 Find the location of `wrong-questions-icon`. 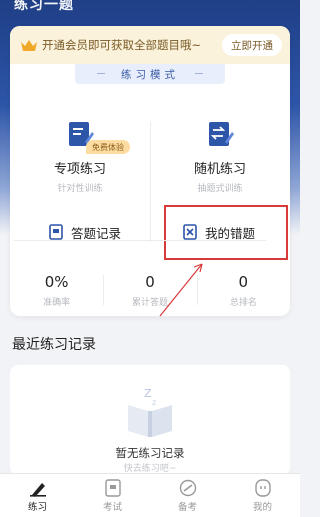

wrong-questions-icon is located at coordinates (190, 232).